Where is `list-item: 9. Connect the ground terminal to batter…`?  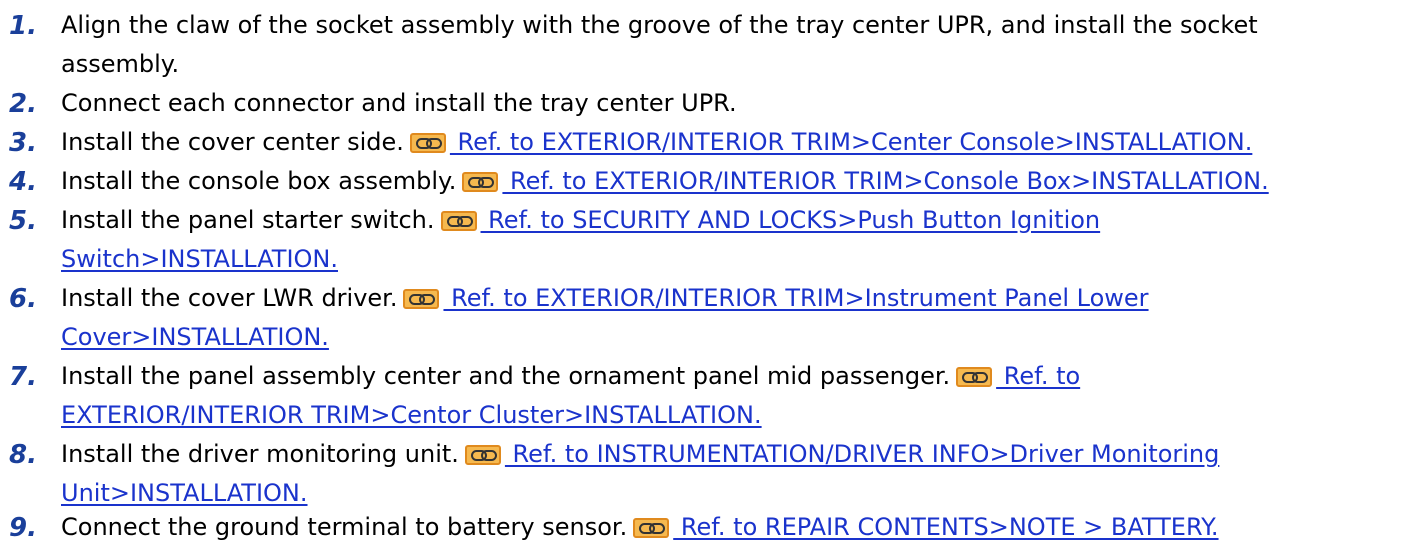
list-item: 9. Connect the ground terminal to batter… is located at coordinates (711, 527).